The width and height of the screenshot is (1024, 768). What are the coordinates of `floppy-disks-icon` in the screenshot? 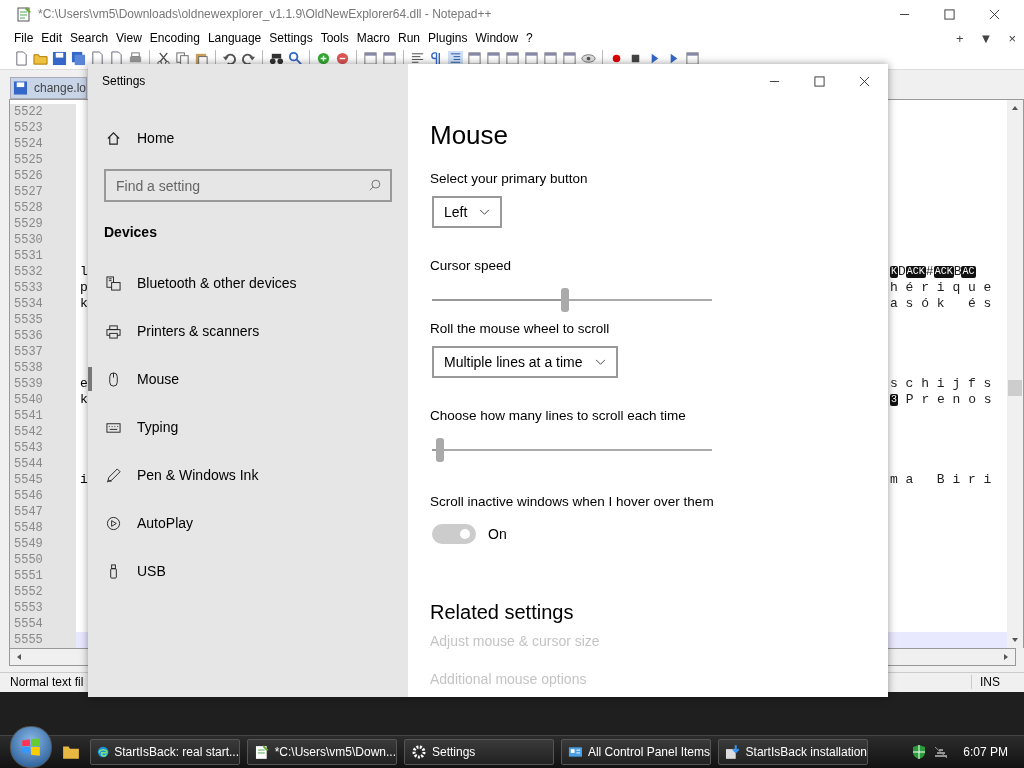 It's located at (78, 58).